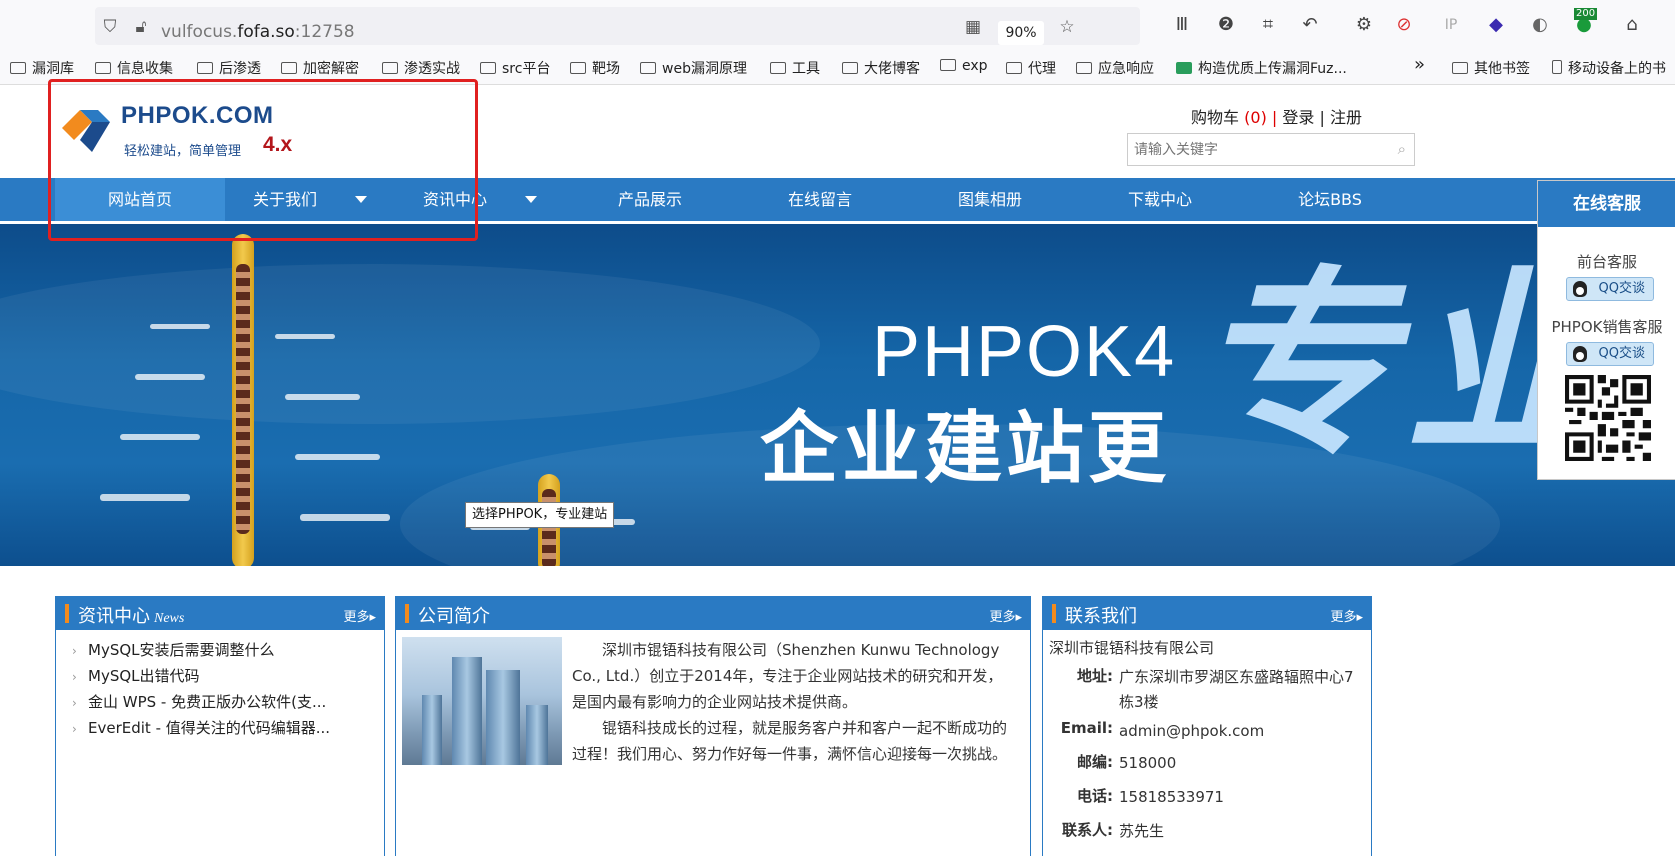 The image size is (1675, 856). What do you see at coordinates (990, 199) in the screenshot?
I see `nav-gallery: 图集相册` at bounding box center [990, 199].